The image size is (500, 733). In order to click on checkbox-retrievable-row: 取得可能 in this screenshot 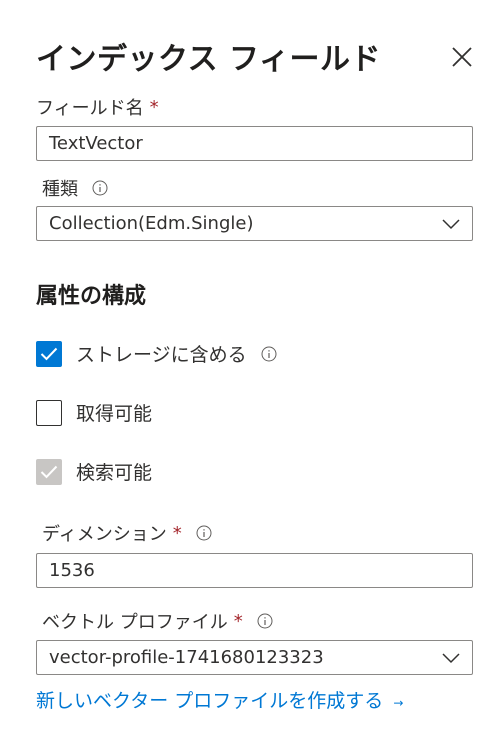, I will do `click(94, 412)`.